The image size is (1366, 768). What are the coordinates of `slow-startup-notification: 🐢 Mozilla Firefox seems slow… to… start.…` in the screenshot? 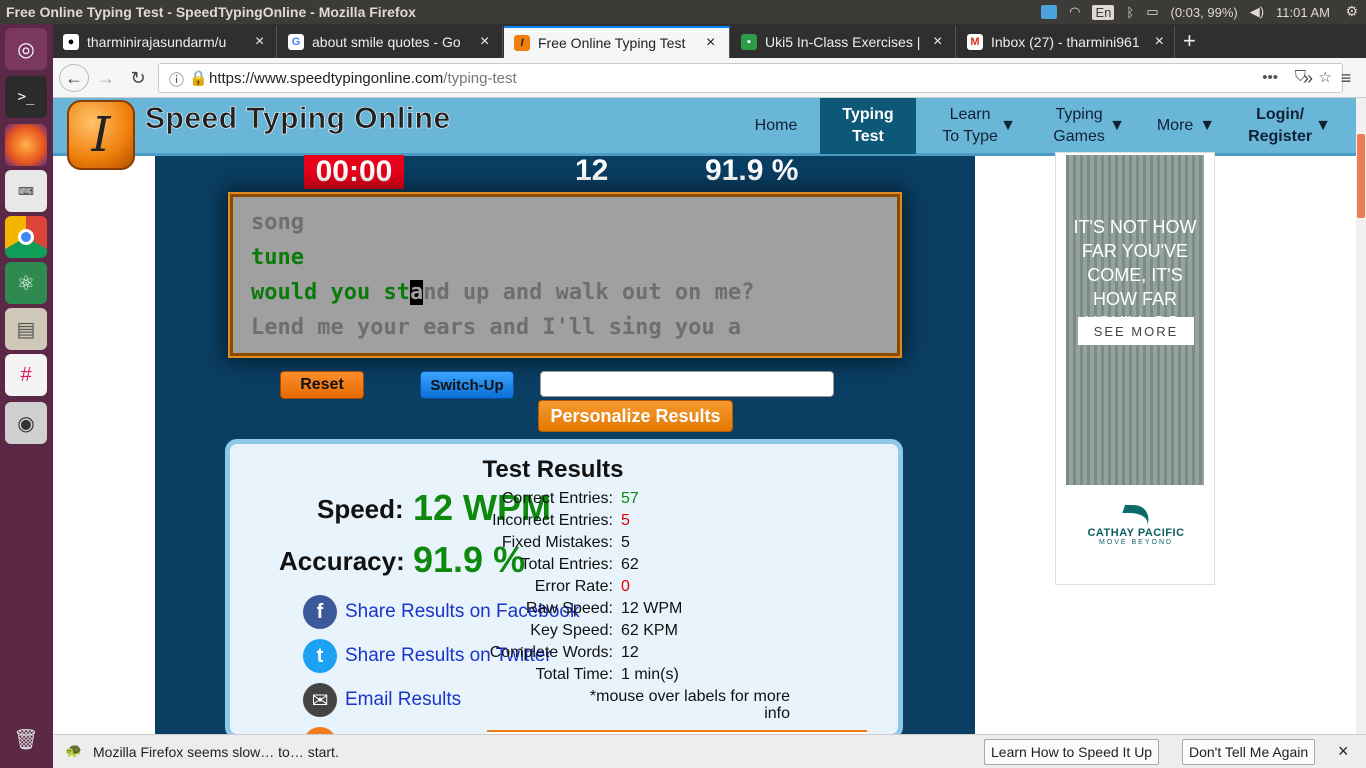 It's located at (709, 751).